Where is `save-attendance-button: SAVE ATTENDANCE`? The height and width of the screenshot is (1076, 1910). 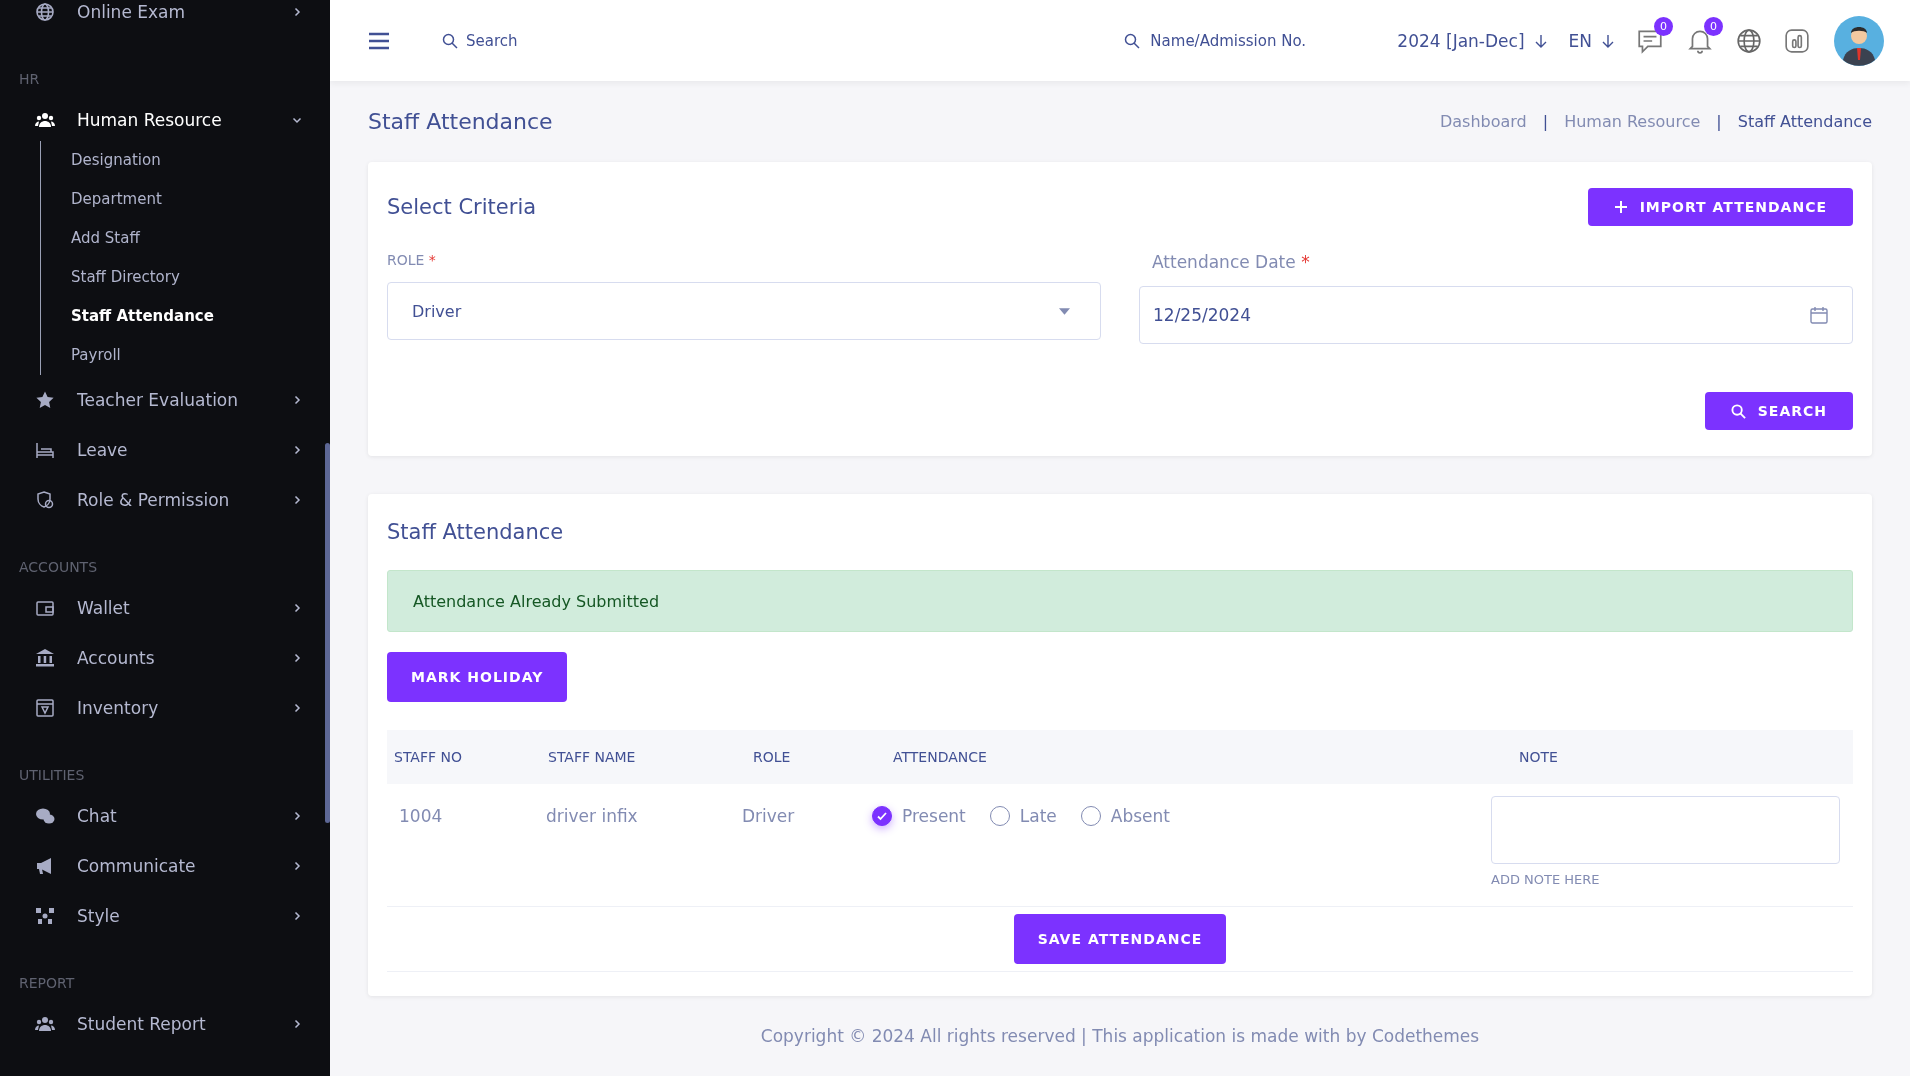
save-attendance-button: SAVE ATTENDANCE is located at coordinates (1120, 939).